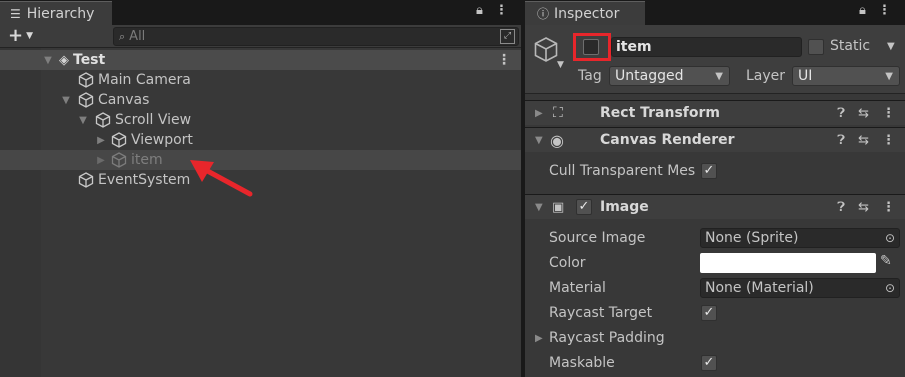 The width and height of the screenshot is (905, 377). I want to click on layer-value: UI, so click(805, 76).